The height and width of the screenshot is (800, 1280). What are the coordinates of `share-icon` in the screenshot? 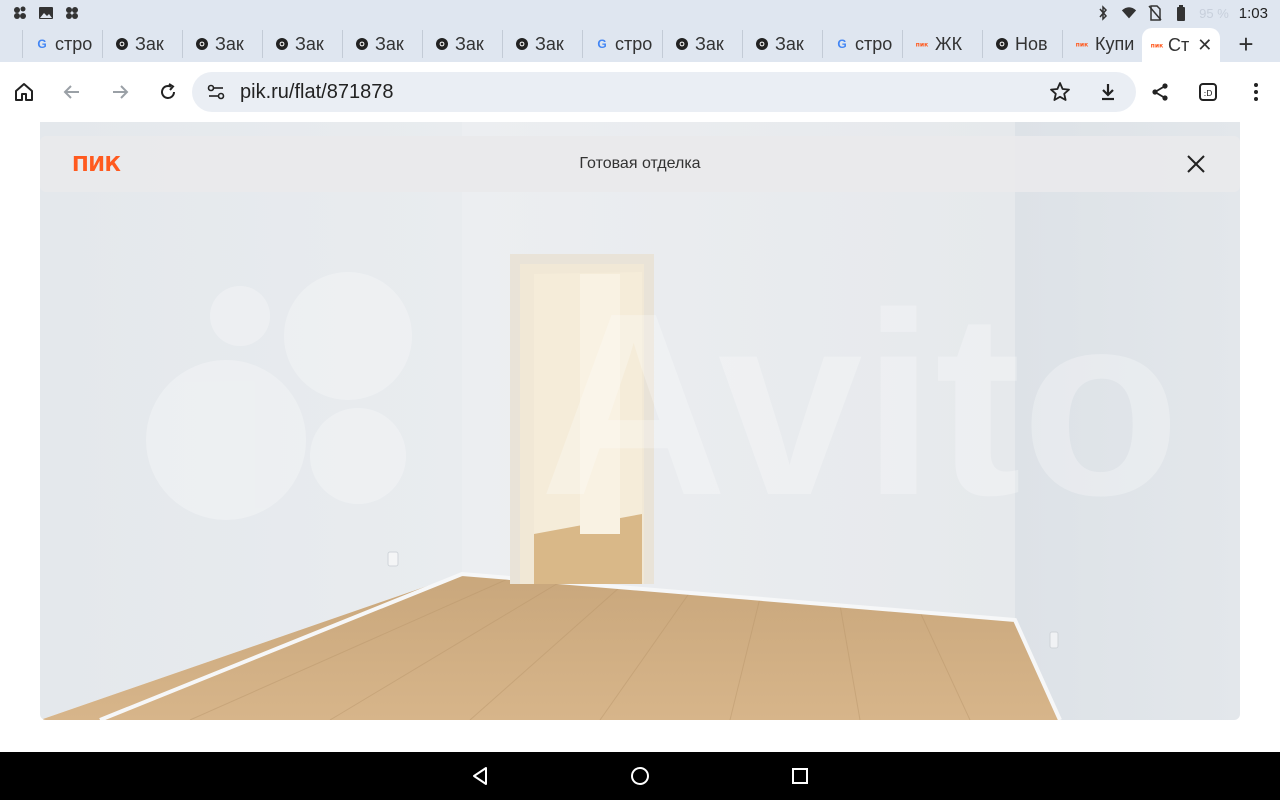 It's located at (1160, 92).